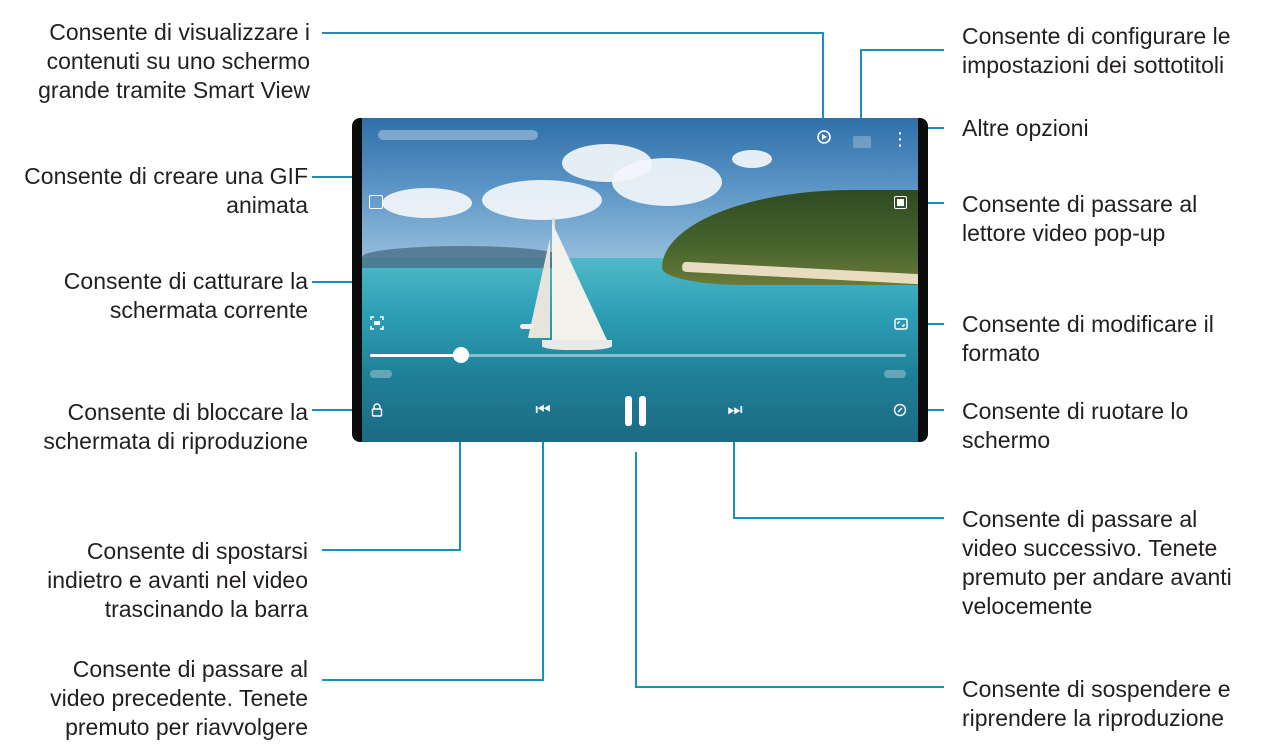 Image resolution: width=1274 pixels, height=753 pixels. Describe the element at coordinates (527, 326) in the screenshot. I see `small-boat` at that location.